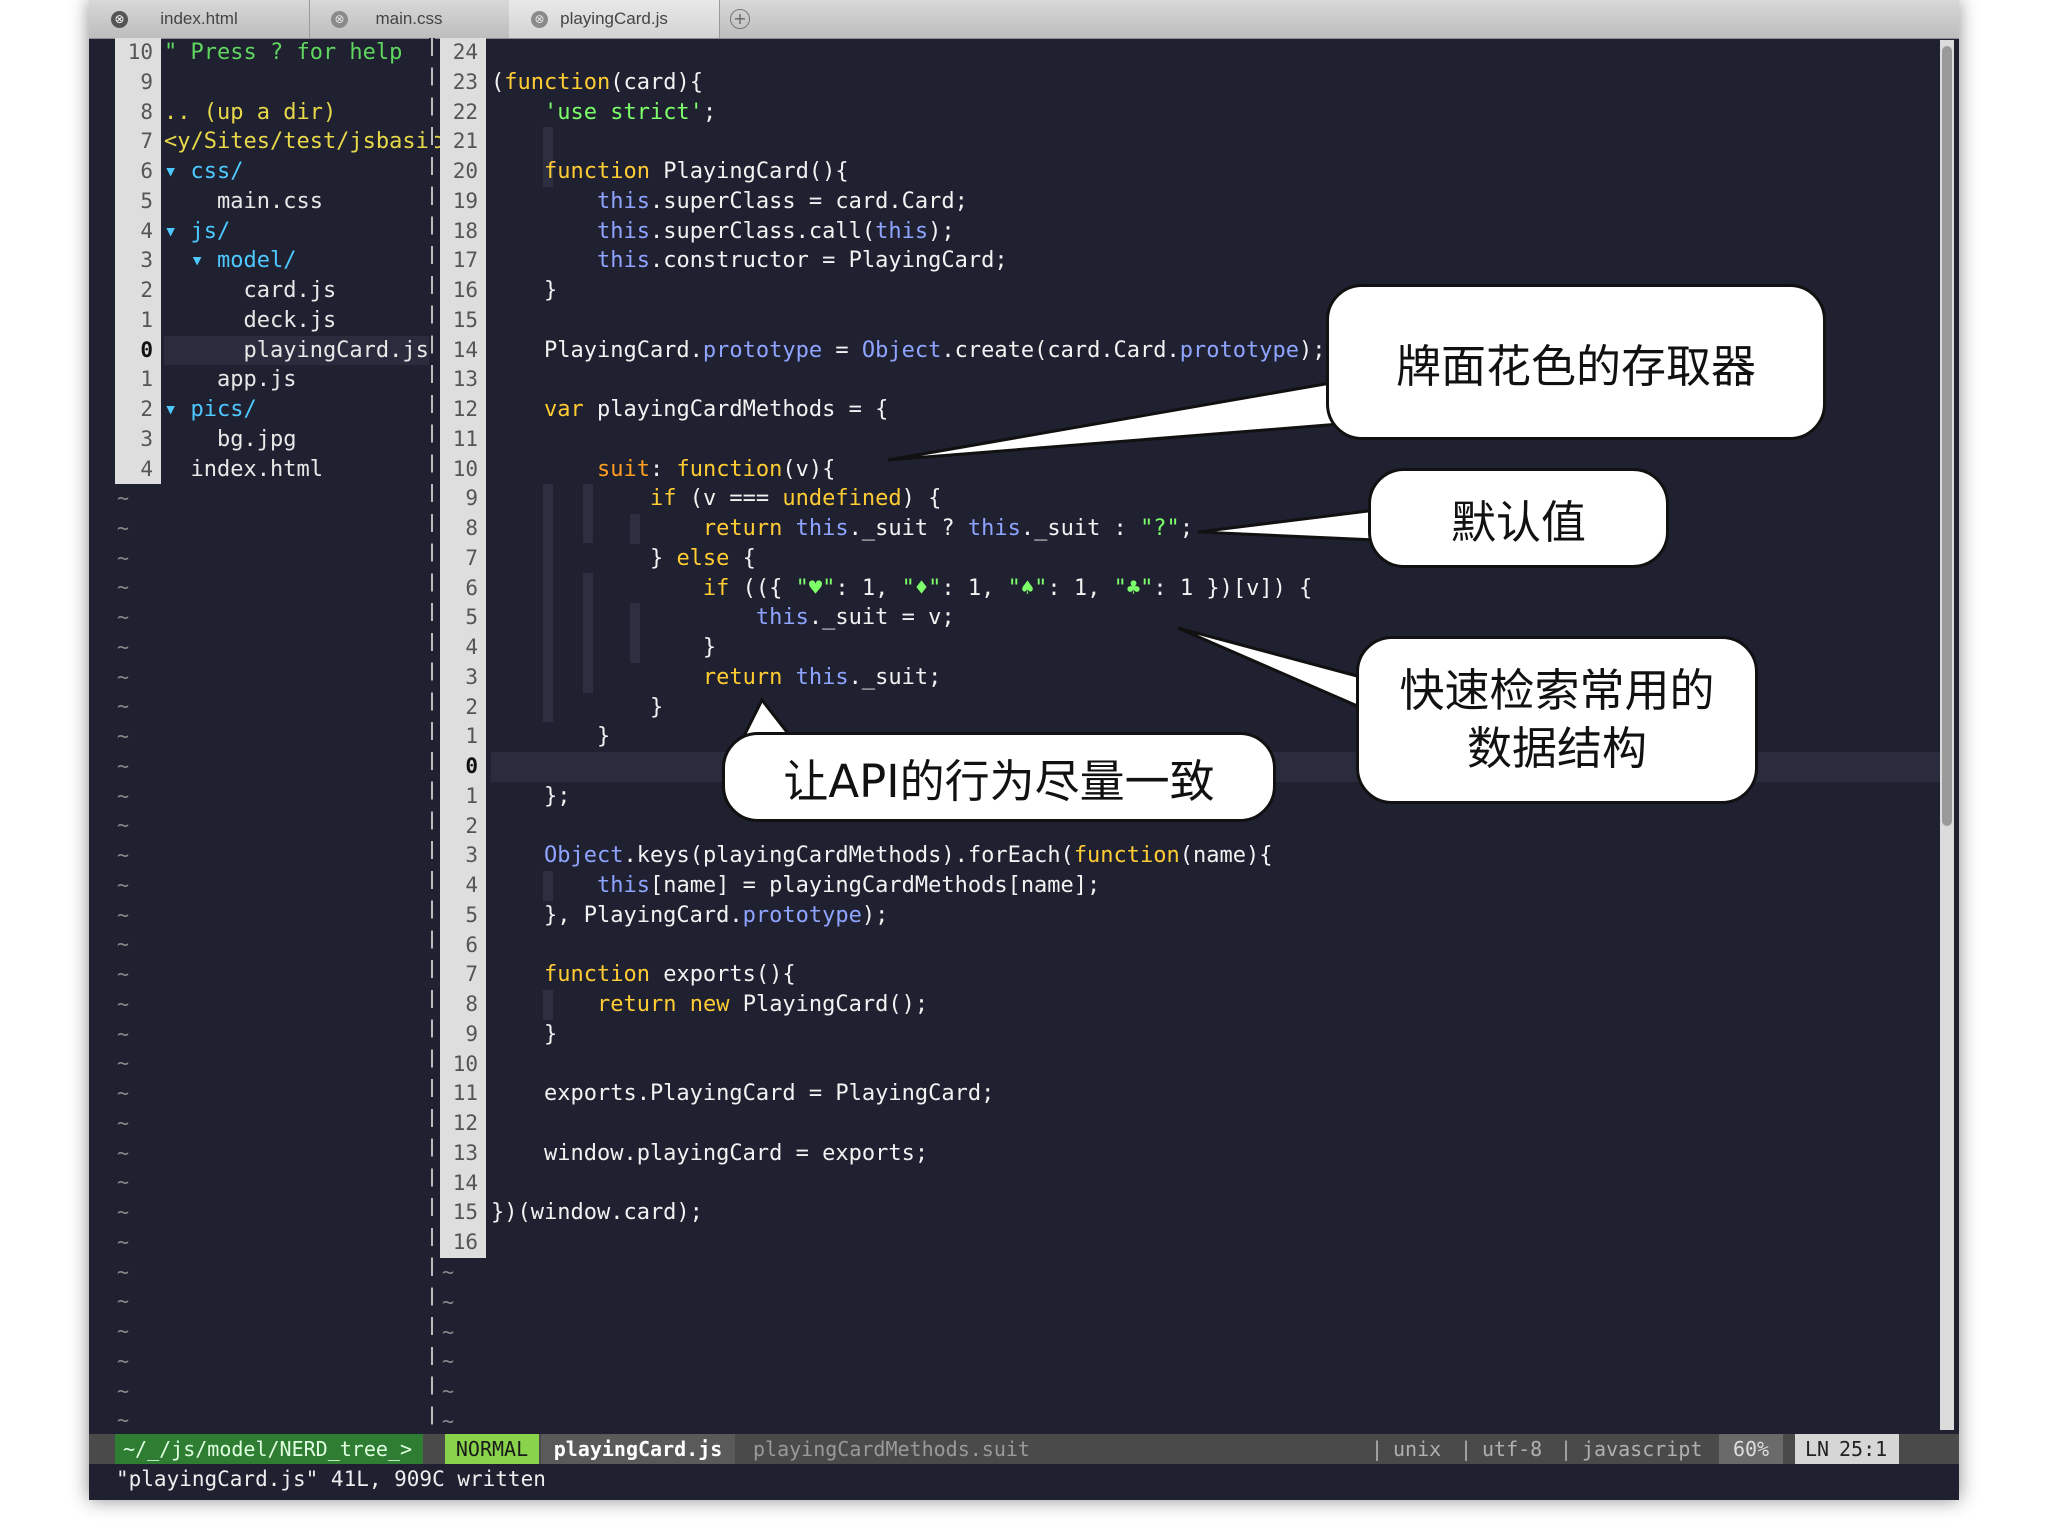 The height and width of the screenshot is (1536, 2048). I want to click on callout-accessor: 牌面花色的存取器, so click(1576, 362).